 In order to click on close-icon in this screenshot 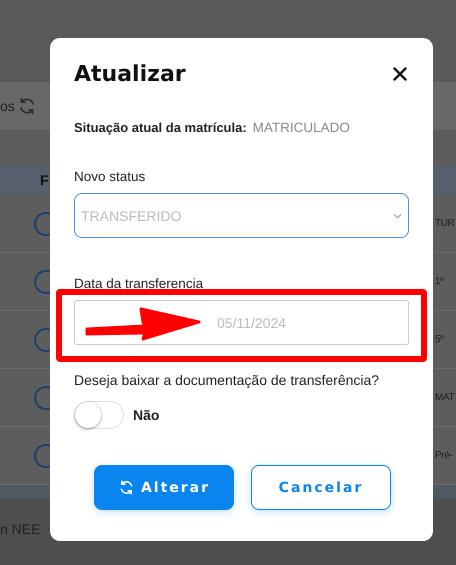, I will do `click(400, 74)`.